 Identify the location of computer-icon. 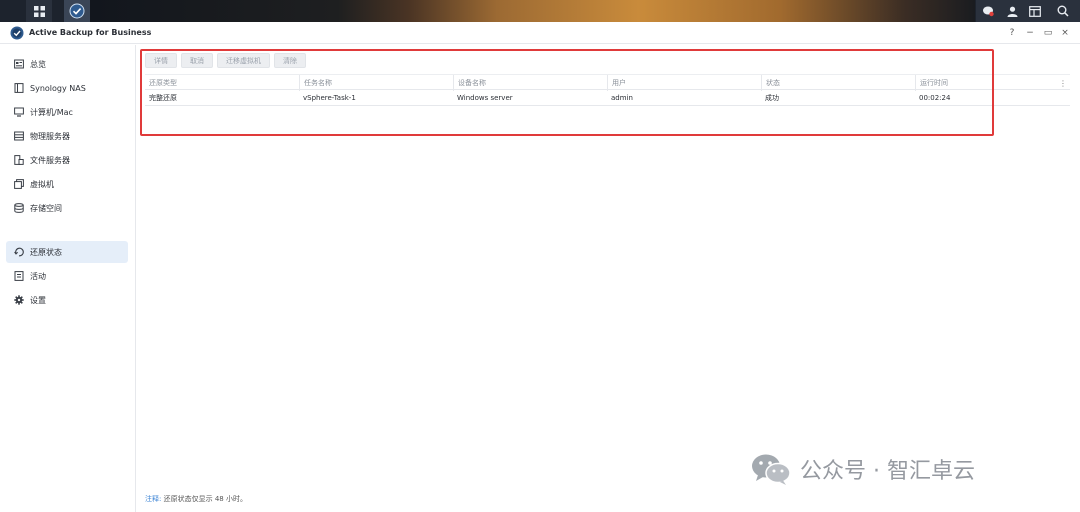
(19, 112).